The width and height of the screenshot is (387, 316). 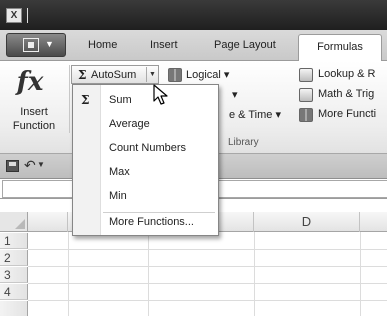 I want to click on insert-function-label-line1: Insert, so click(x=34, y=112).